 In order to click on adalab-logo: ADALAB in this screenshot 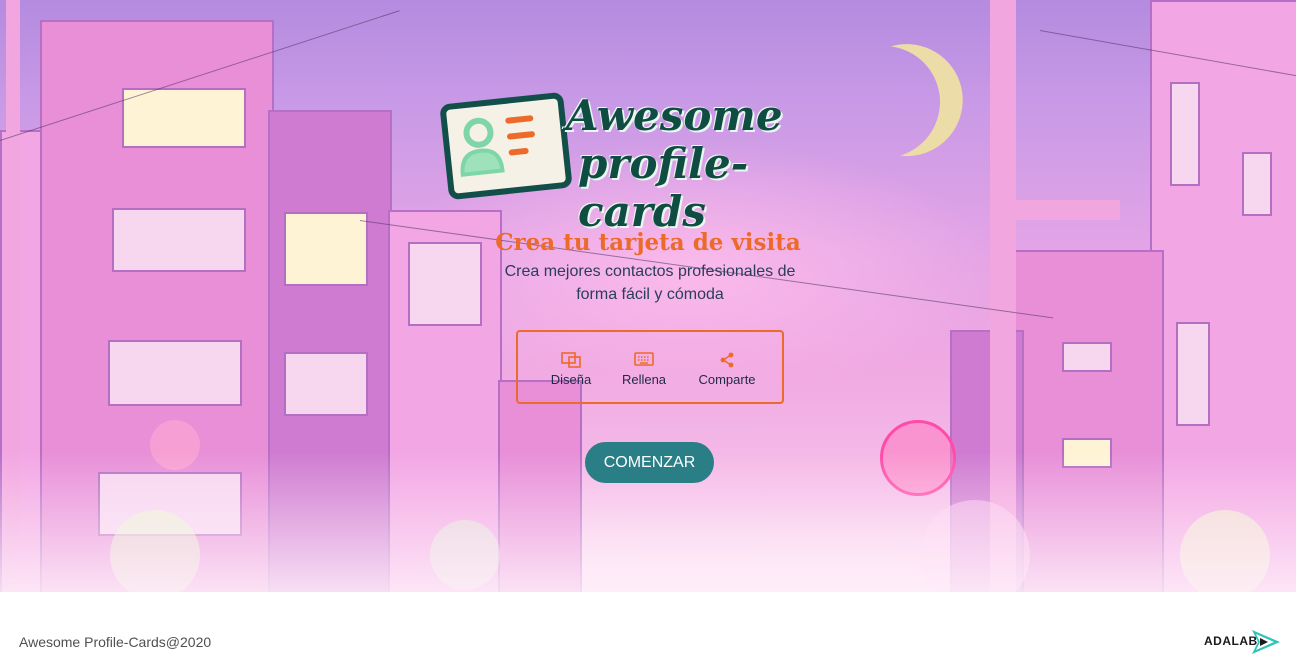, I will do `click(1244, 641)`.